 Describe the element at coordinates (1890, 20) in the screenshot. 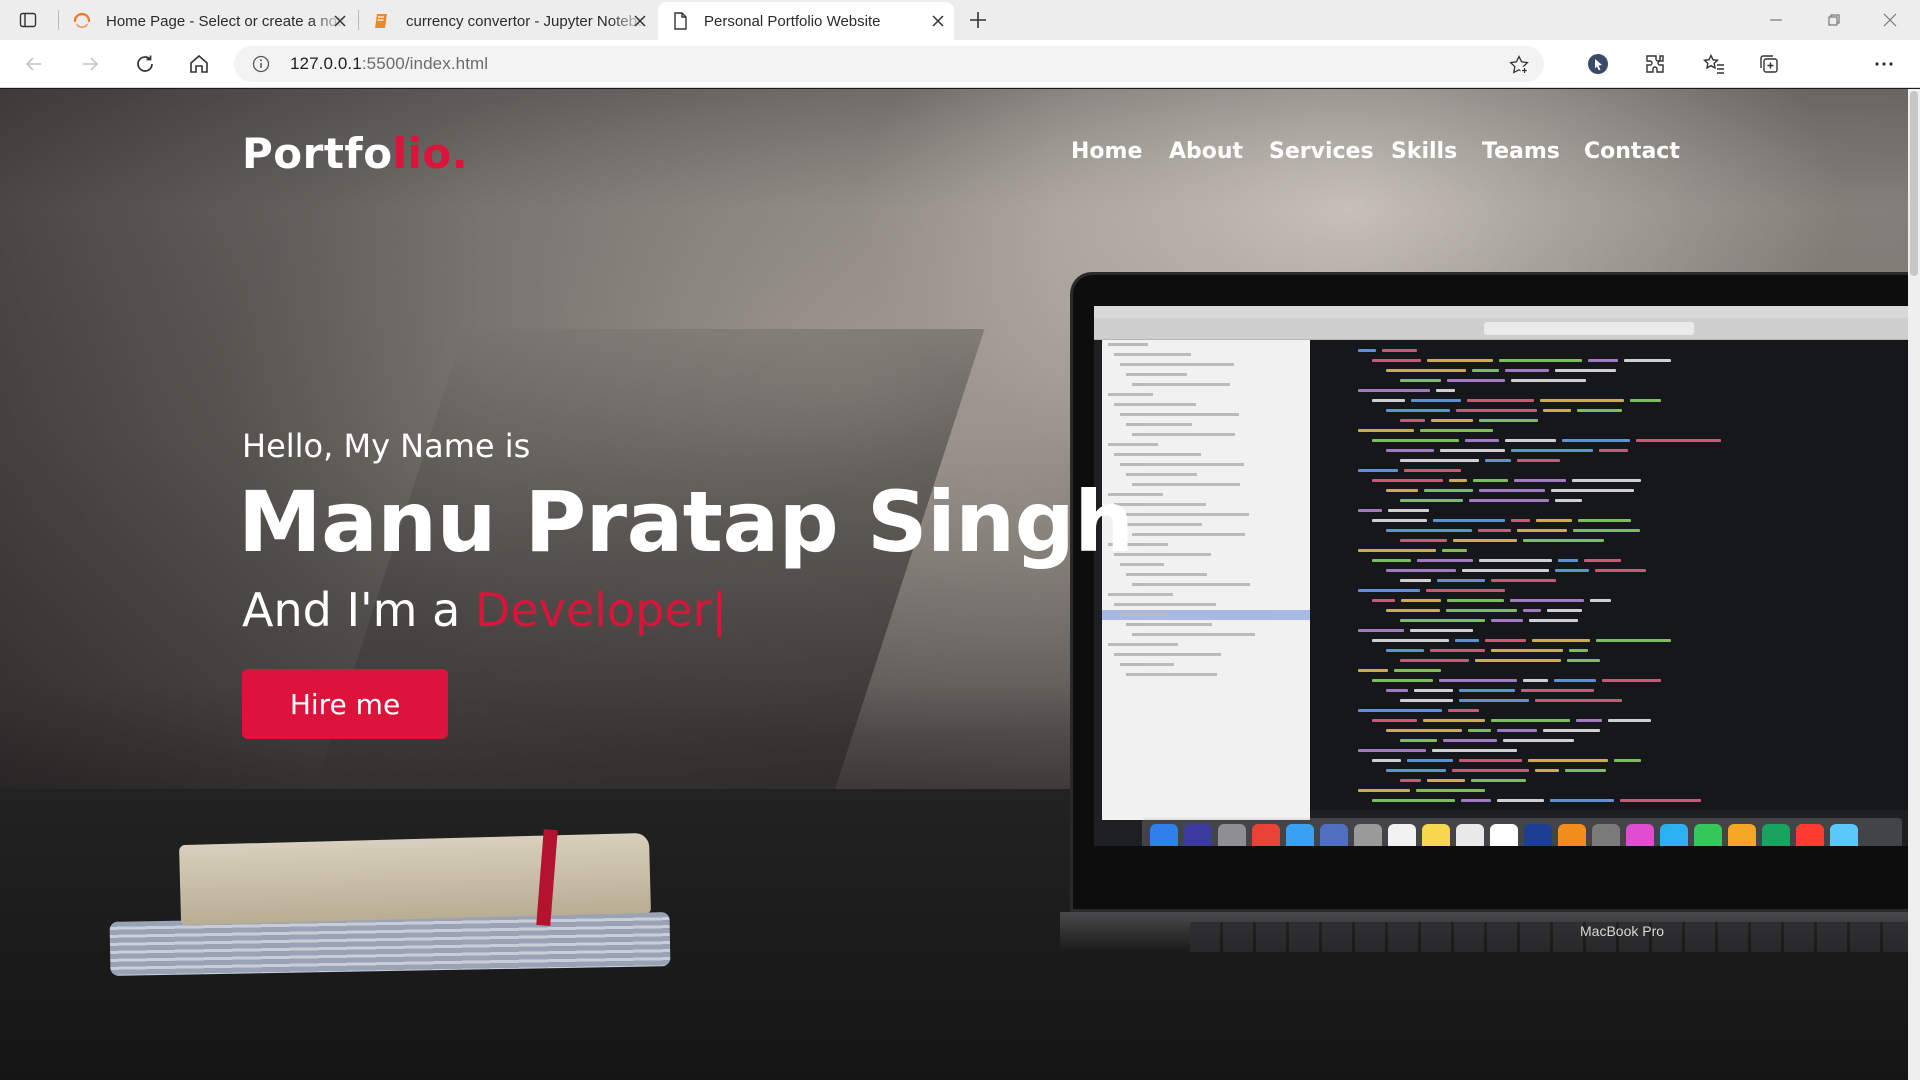

I see `close-window-icon` at that location.